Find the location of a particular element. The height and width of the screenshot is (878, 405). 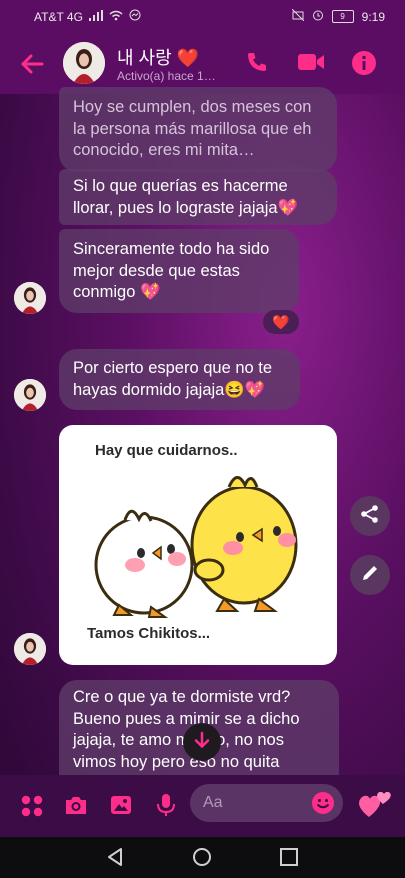

share-icon is located at coordinates (370, 516).